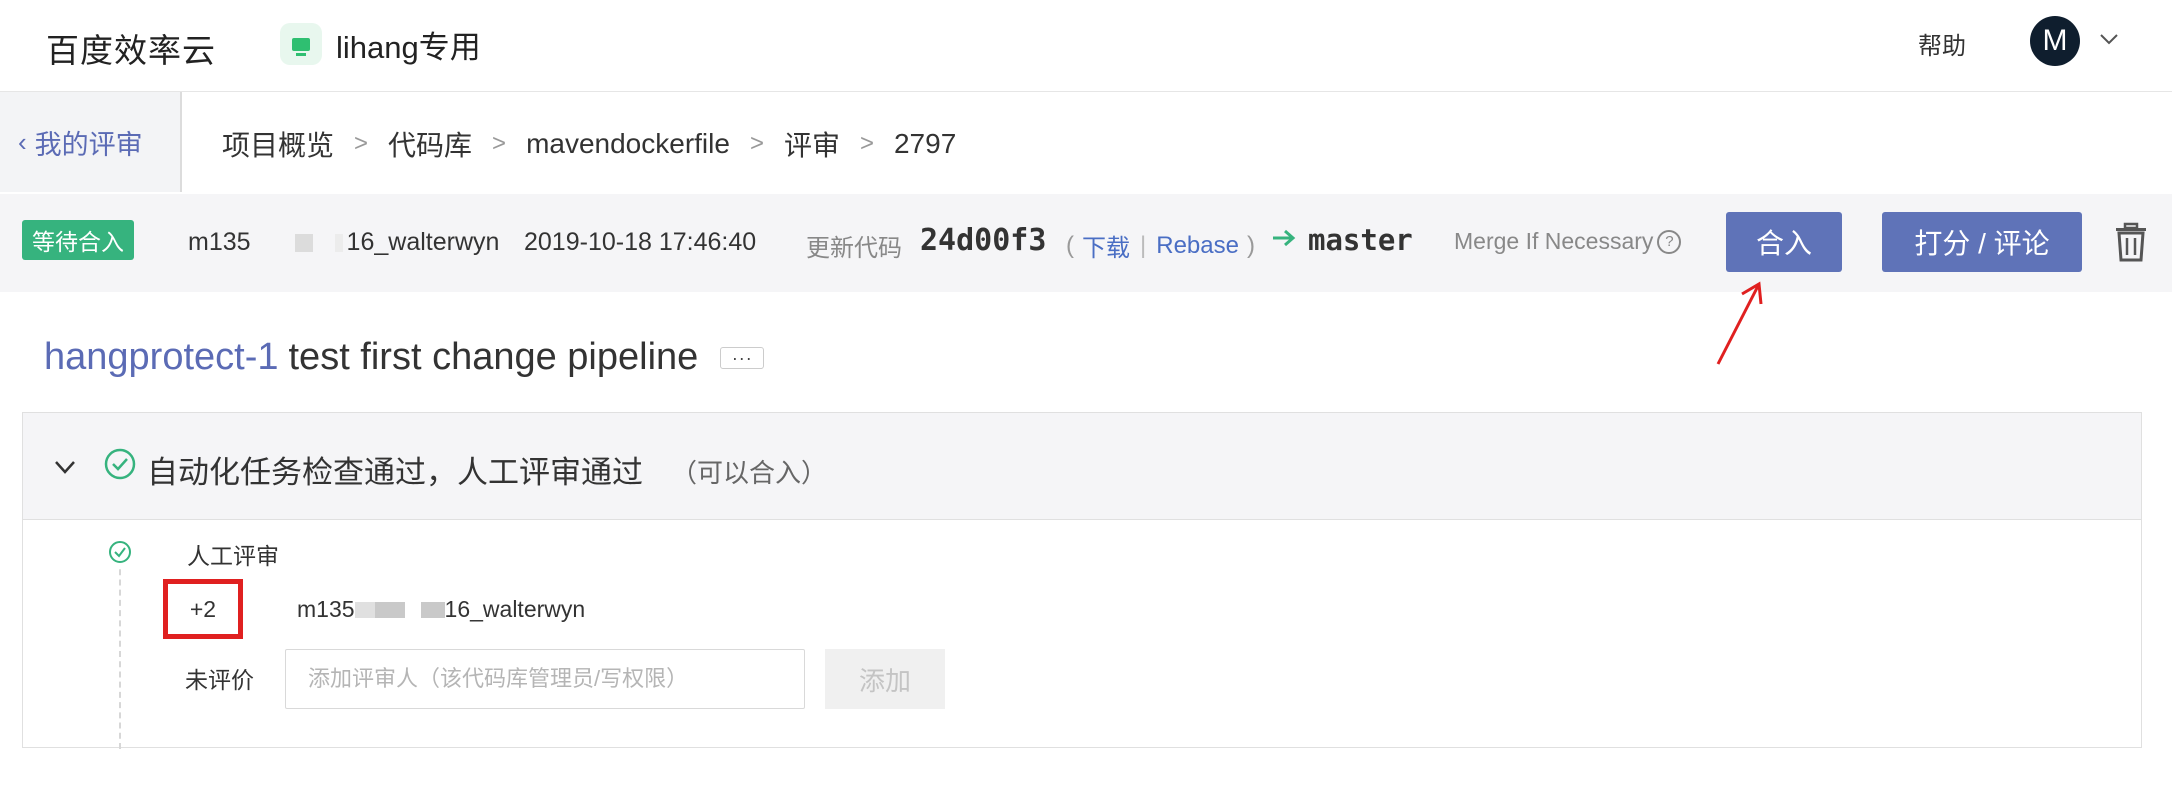 The height and width of the screenshot is (788, 2172). Describe the element at coordinates (2131, 242) in the screenshot. I see `trash-icon` at that location.